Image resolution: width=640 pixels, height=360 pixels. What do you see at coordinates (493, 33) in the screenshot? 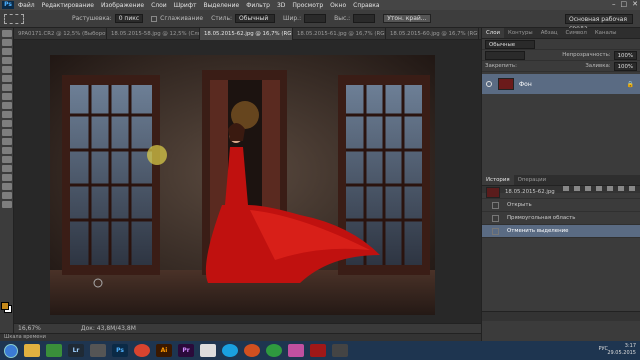
I see `tab-layers: Слои` at bounding box center [493, 33].